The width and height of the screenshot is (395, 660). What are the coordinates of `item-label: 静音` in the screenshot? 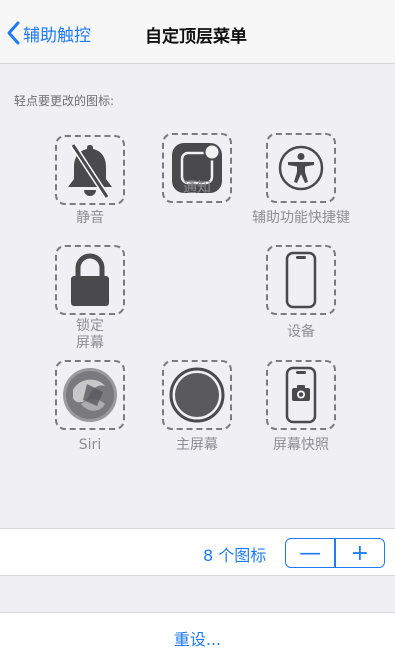 It's located at (90, 218).